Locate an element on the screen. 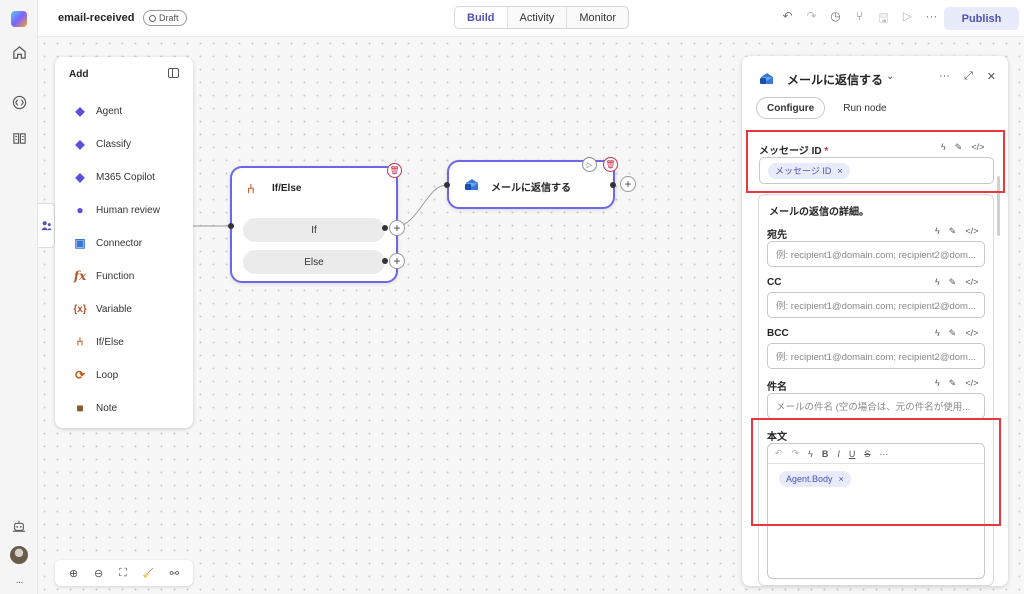  if-else-node: ⑃ If/Else If Else is located at coordinates (314, 224).